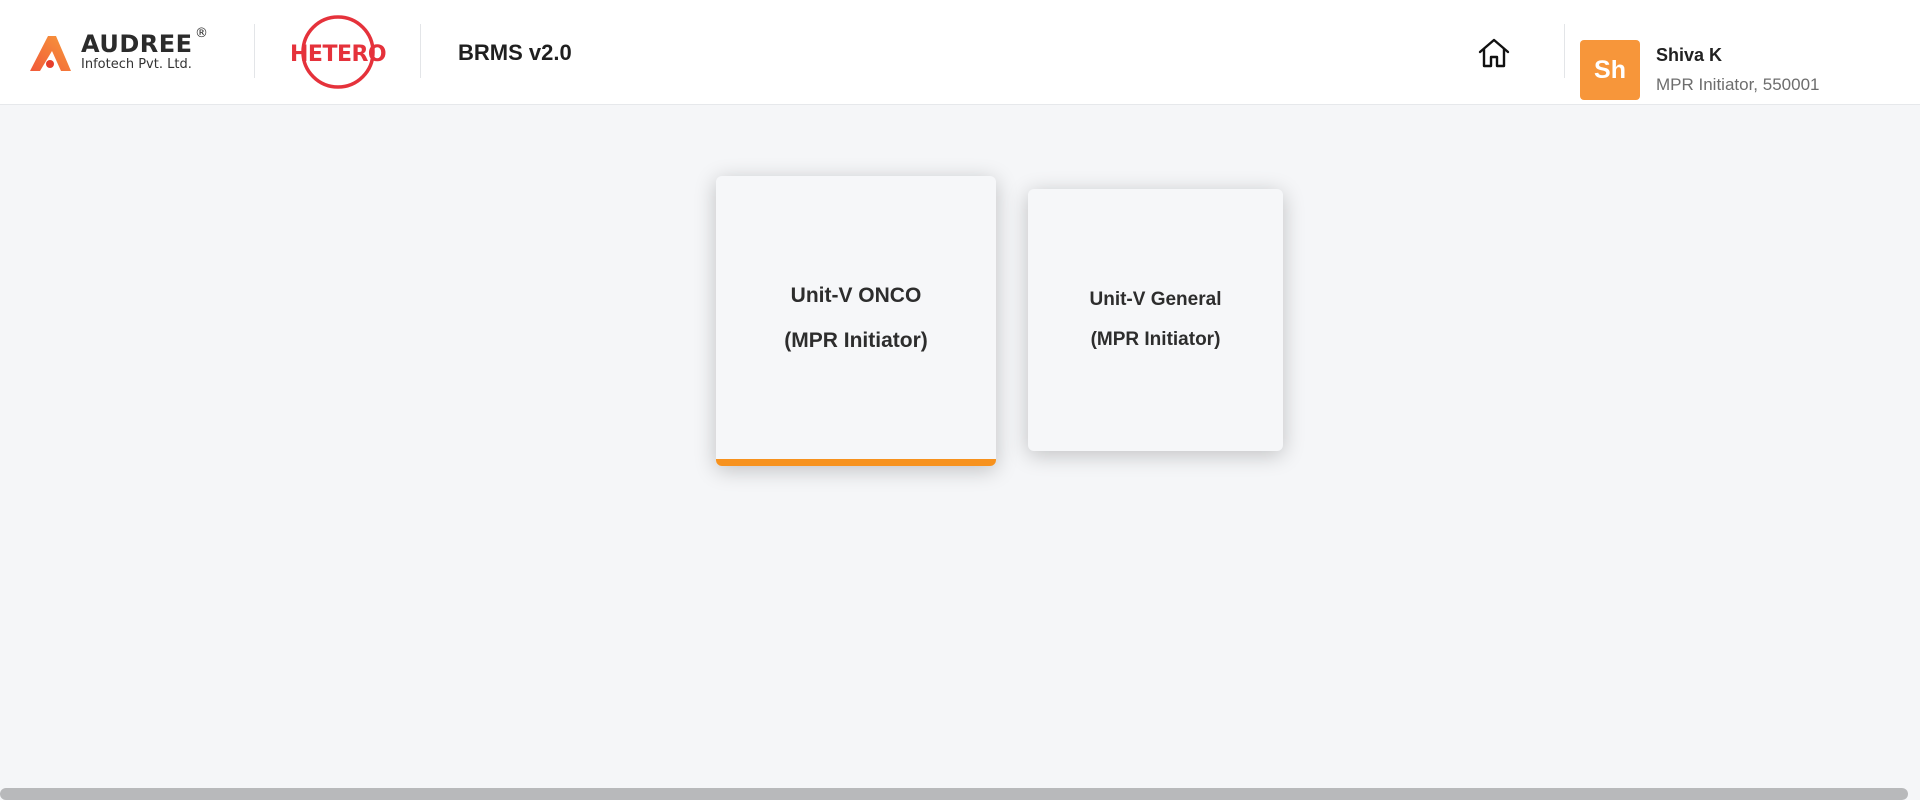 This screenshot has height=800, width=1920. I want to click on audree-logo-registered-mark: ®, so click(201, 33).